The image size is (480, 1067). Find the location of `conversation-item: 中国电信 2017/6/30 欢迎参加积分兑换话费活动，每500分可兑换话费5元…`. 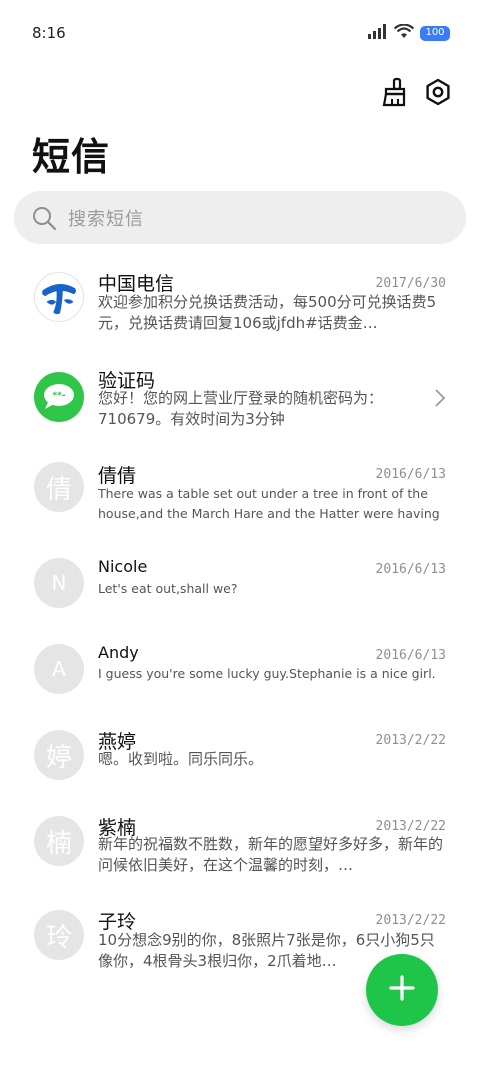

conversation-item: 中国电信 2017/6/30 欢迎参加积分兑换话费活动，每500分可兑换话费5元… is located at coordinates (240, 305).